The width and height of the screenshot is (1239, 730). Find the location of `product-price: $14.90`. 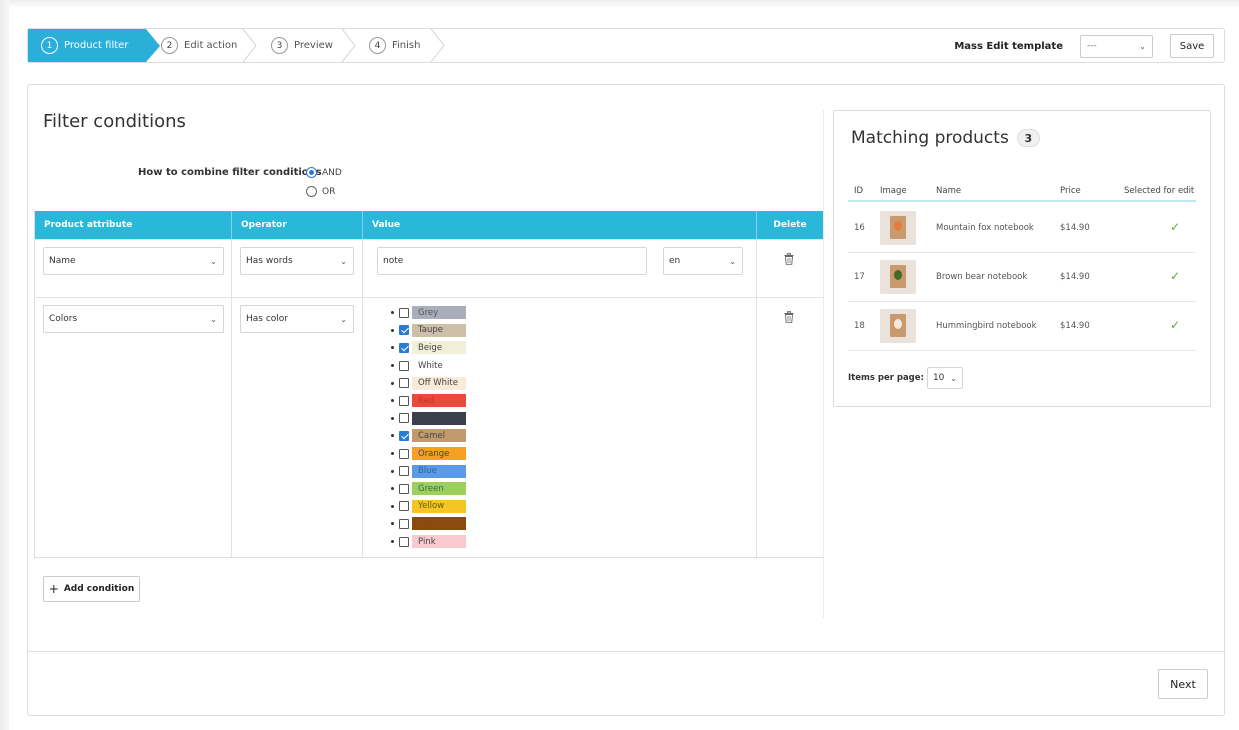

product-price: $14.90 is located at coordinates (1075, 326).